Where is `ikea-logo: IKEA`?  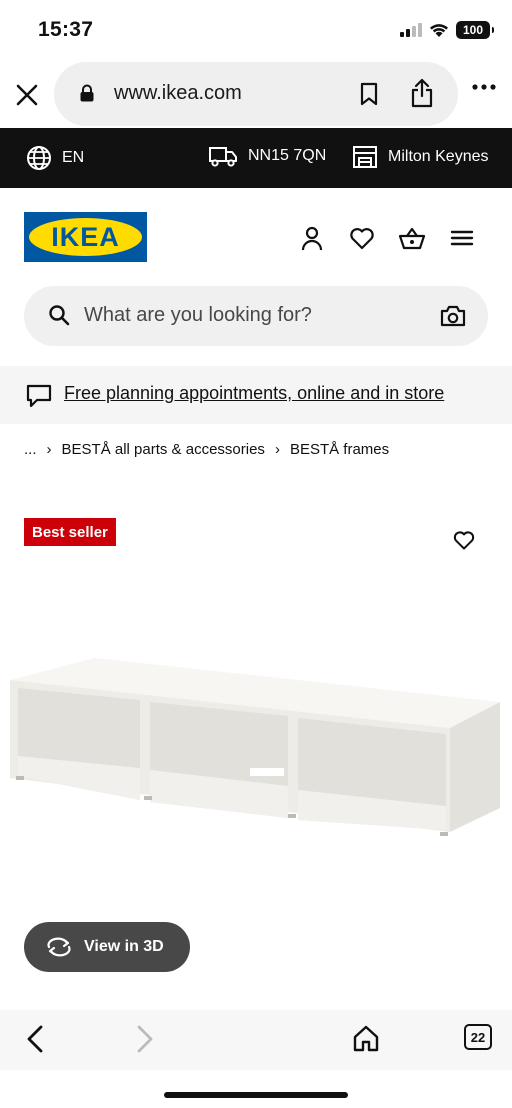 ikea-logo: IKEA is located at coordinates (85, 237).